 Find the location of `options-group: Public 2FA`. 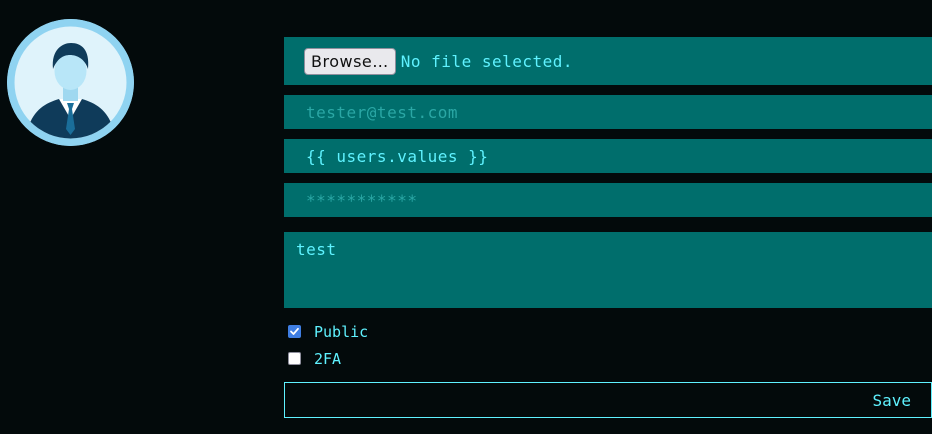

options-group: Public 2FA is located at coordinates (608, 345).